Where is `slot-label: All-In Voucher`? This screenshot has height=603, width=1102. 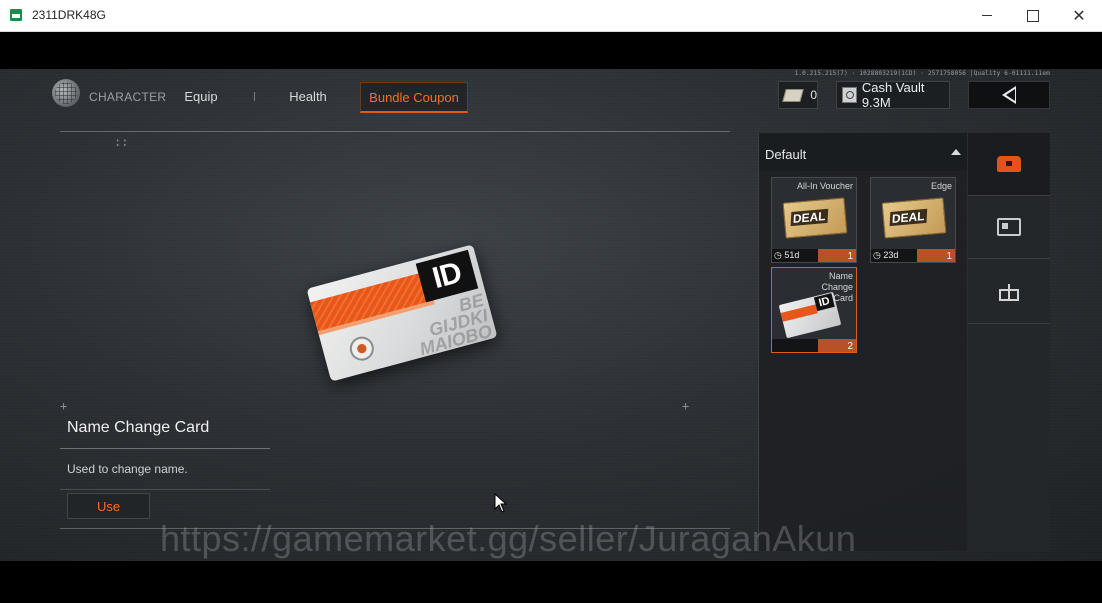
slot-label: All-In Voucher is located at coordinates (824, 186).